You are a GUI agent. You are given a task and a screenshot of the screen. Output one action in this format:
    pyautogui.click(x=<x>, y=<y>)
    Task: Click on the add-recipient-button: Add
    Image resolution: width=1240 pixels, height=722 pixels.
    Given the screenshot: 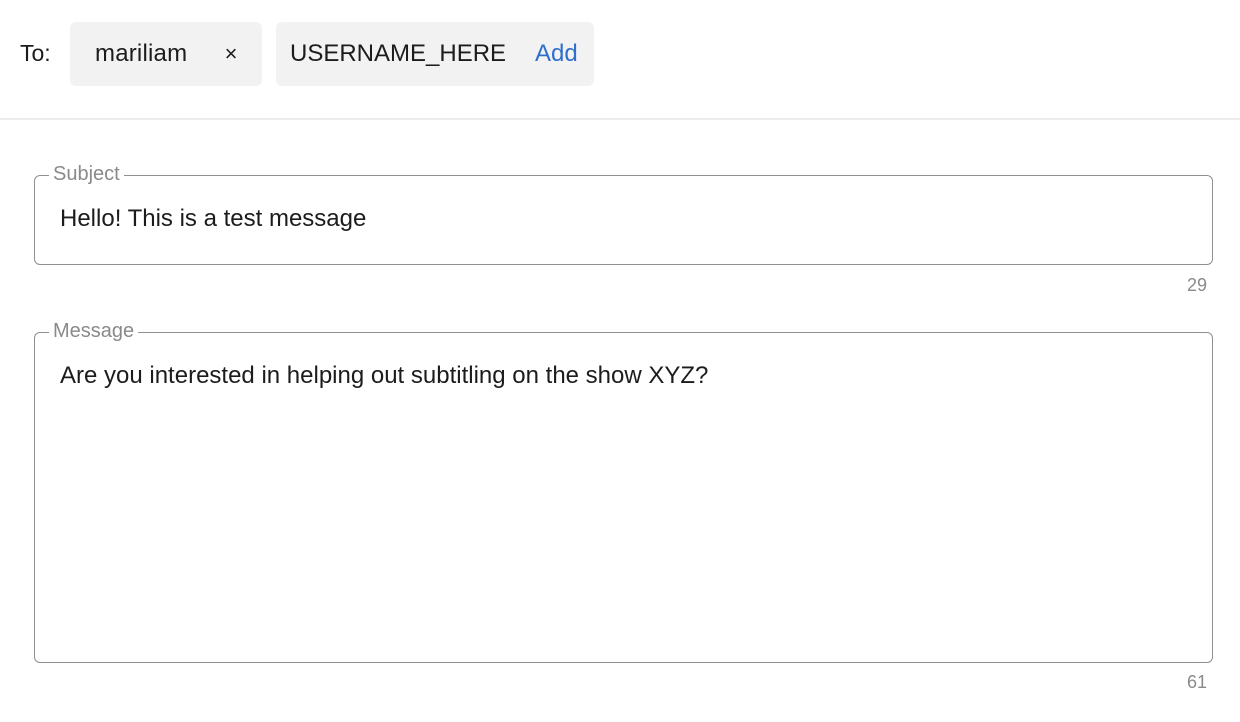 What is the action you would take?
    pyautogui.click(x=556, y=54)
    